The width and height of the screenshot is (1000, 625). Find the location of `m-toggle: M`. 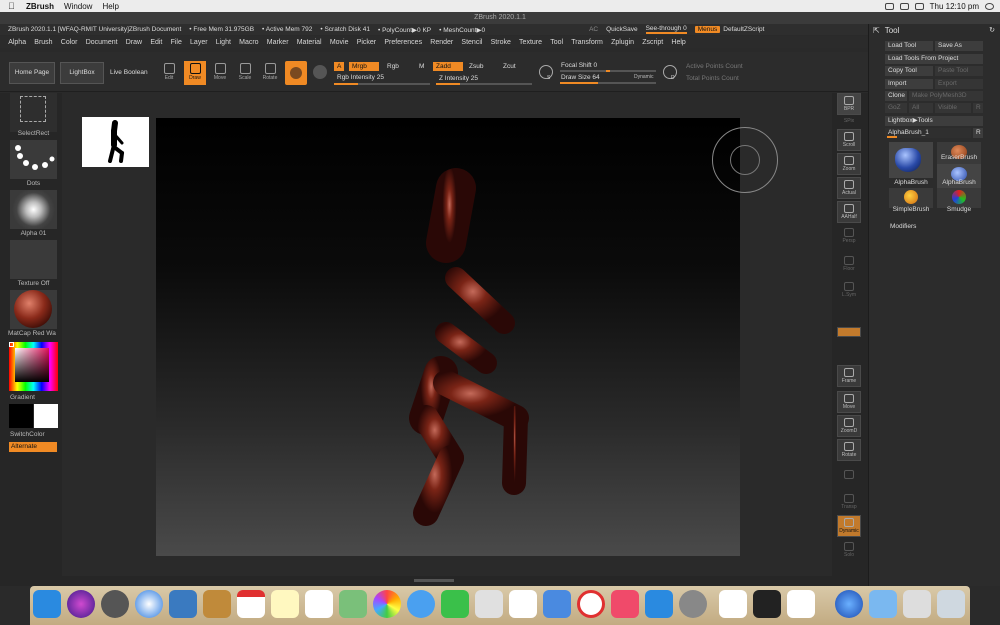

m-toggle: M is located at coordinates (421, 66).